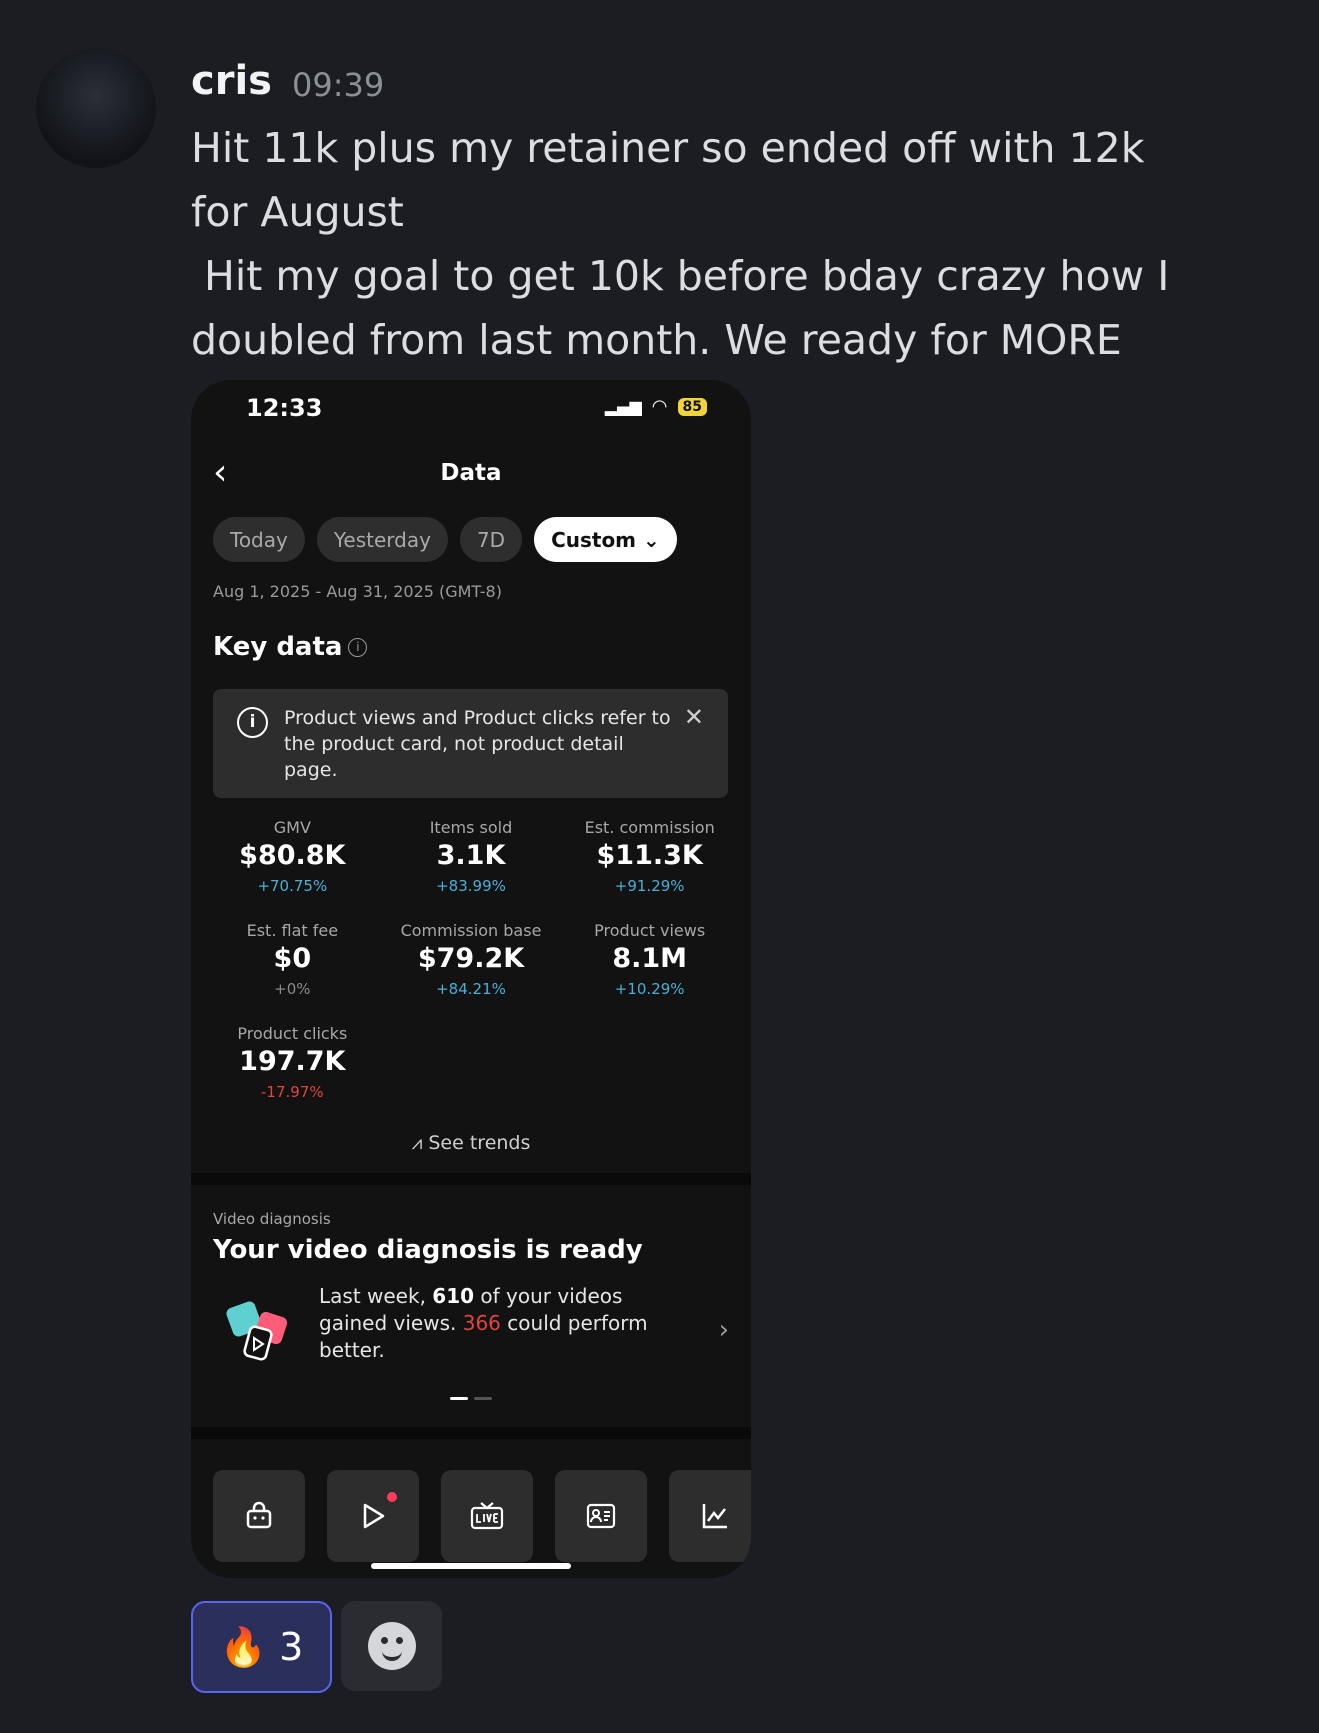 Image resolution: width=1319 pixels, height=1733 pixels. What do you see at coordinates (428, 1250) in the screenshot?
I see `video-diagnosis-title: Your video diagnosis is ready` at bounding box center [428, 1250].